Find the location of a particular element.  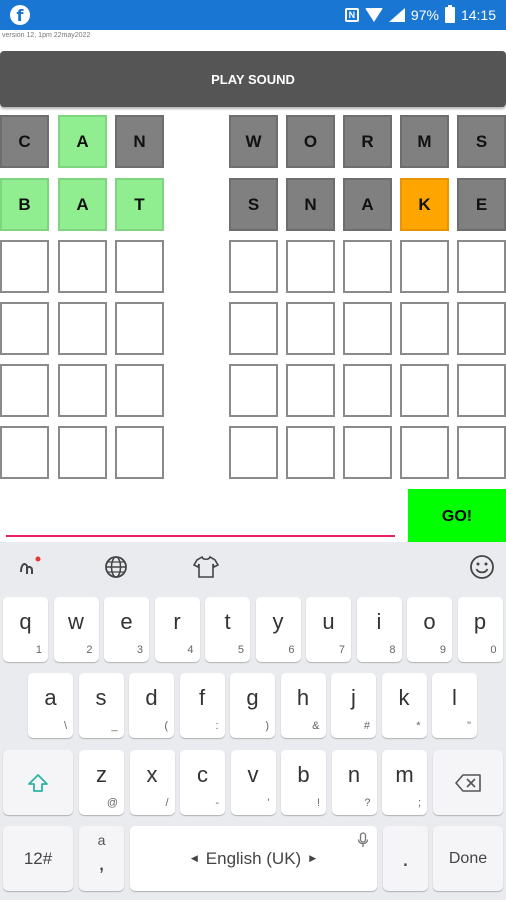

key-x: x / is located at coordinates (152, 782).